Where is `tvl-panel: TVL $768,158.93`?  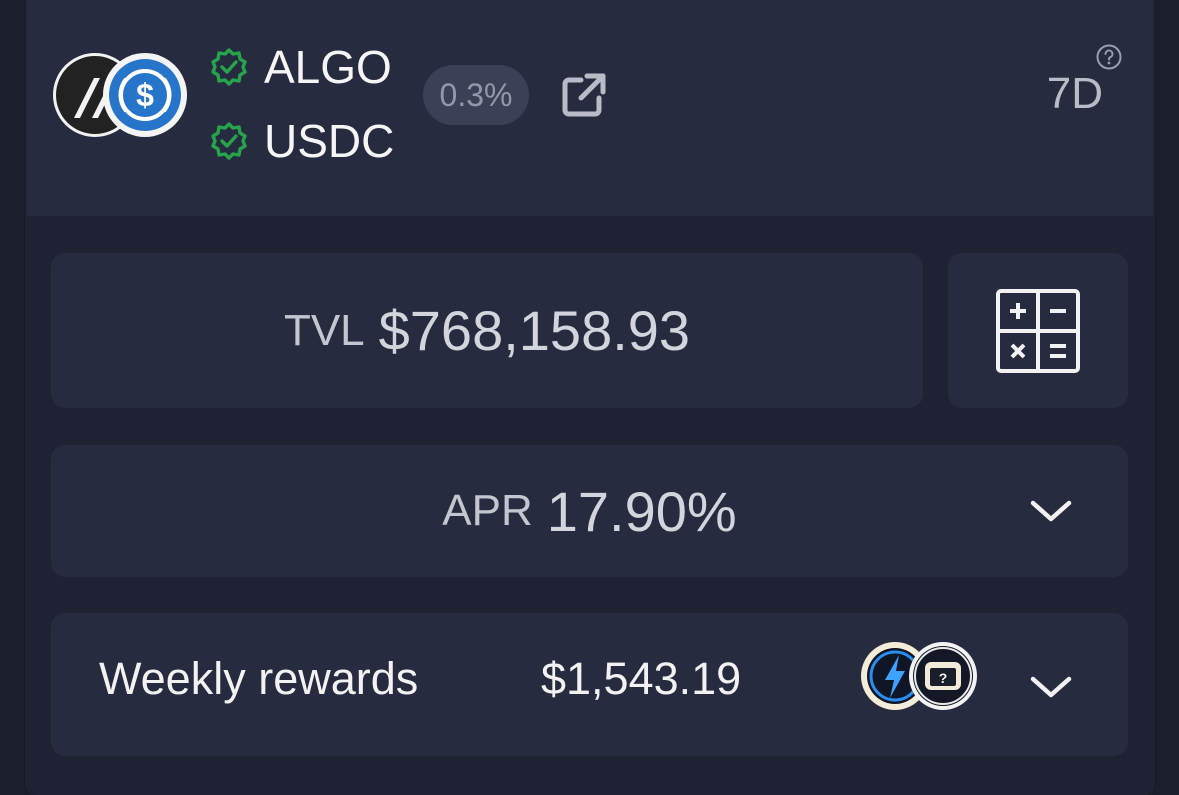
tvl-panel: TVL $768,158.93 is located at coordinates (487, 330).